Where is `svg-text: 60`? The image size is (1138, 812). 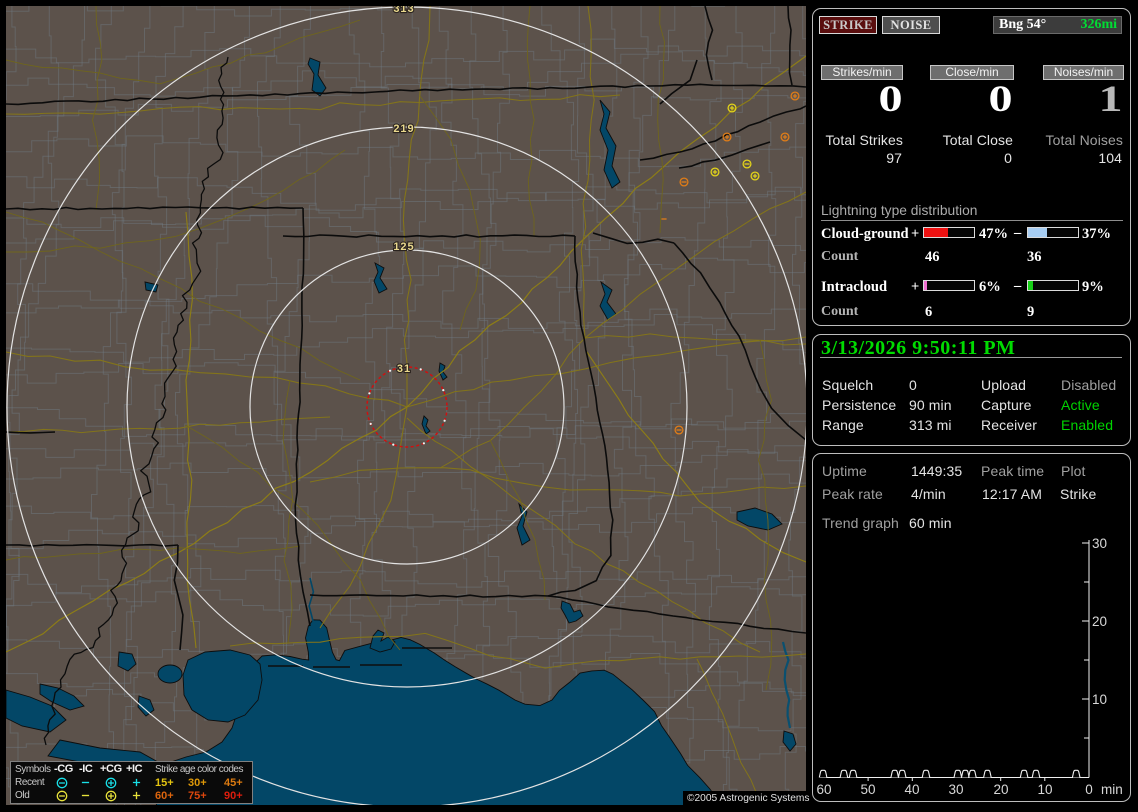 svg-text: 60 is located at coordinates (823, 789).